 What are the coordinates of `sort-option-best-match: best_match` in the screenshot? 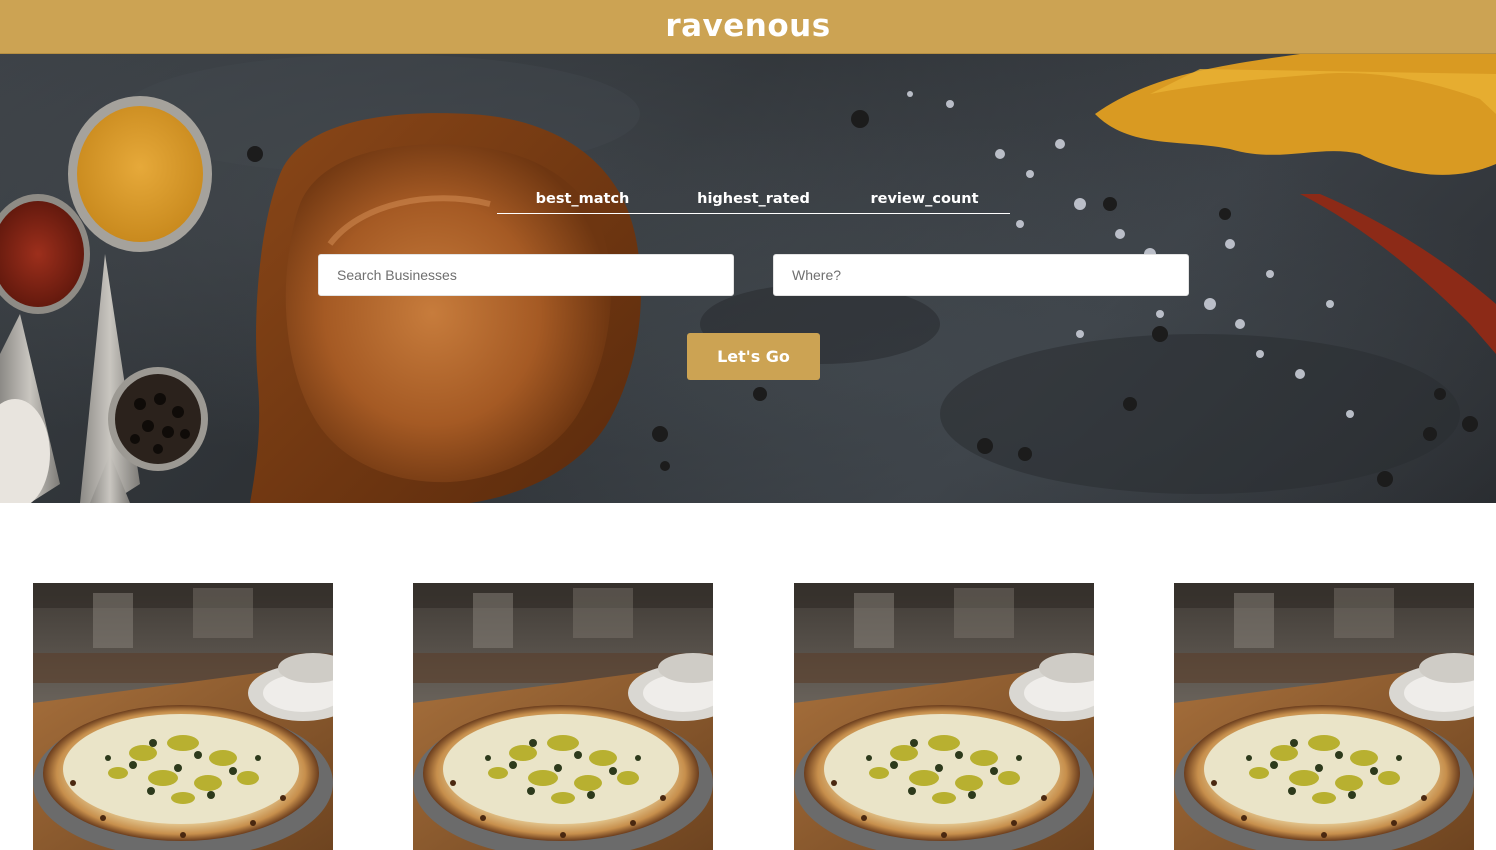 It's located at (582, 200).